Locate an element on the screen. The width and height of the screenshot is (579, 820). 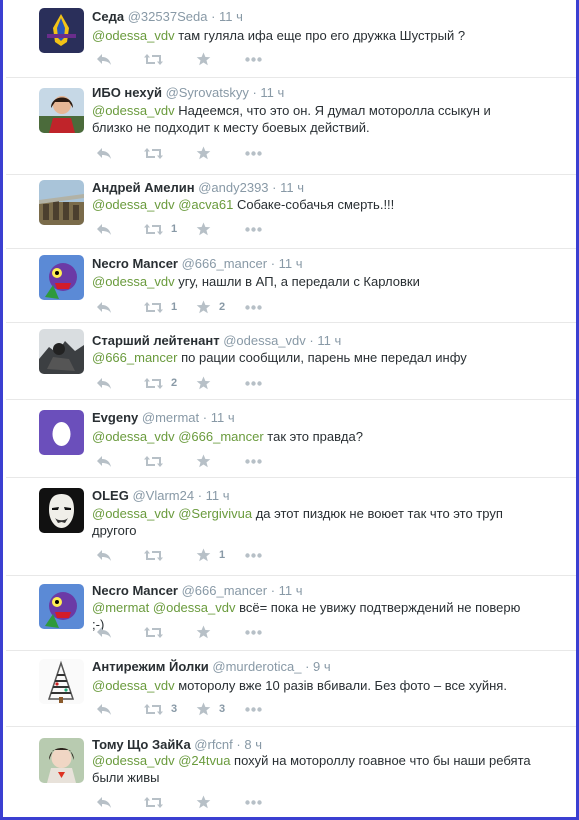
mention-link: @acva61 is located at coordinates (205, 204).